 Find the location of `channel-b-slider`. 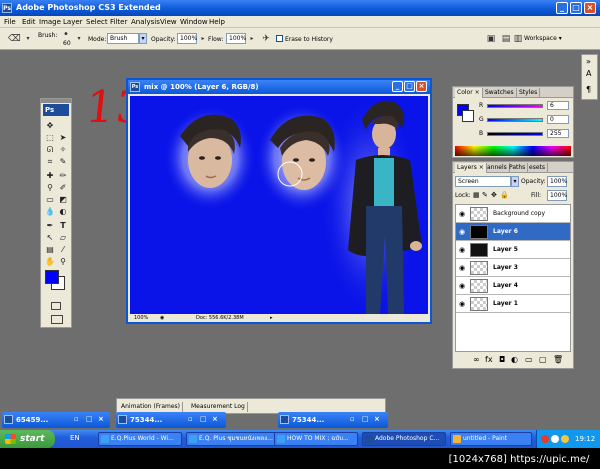

channel-b-slider is located at coordinates (515, 134).